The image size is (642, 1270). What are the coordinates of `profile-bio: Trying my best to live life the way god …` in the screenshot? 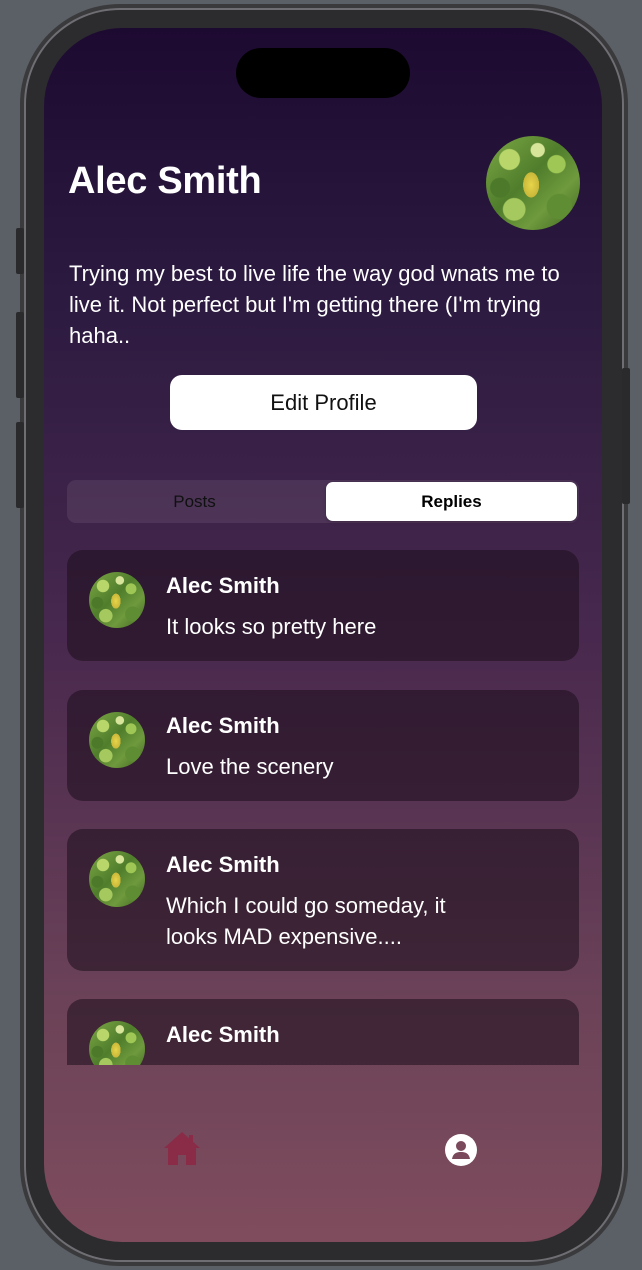 It's located at (314, 304).